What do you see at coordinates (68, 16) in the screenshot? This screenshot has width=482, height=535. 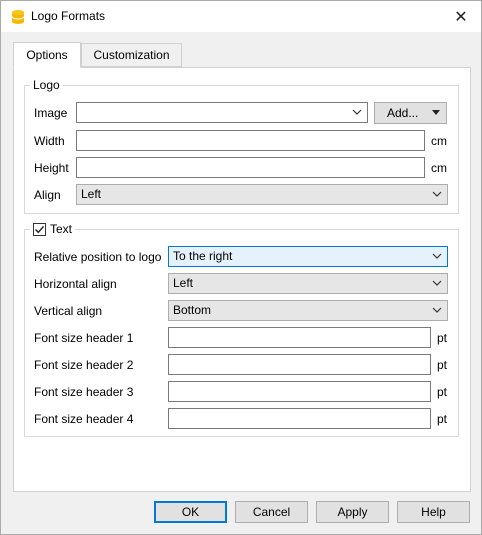 I see `window-title: Logo Formats` at bounding box center [68, 16].